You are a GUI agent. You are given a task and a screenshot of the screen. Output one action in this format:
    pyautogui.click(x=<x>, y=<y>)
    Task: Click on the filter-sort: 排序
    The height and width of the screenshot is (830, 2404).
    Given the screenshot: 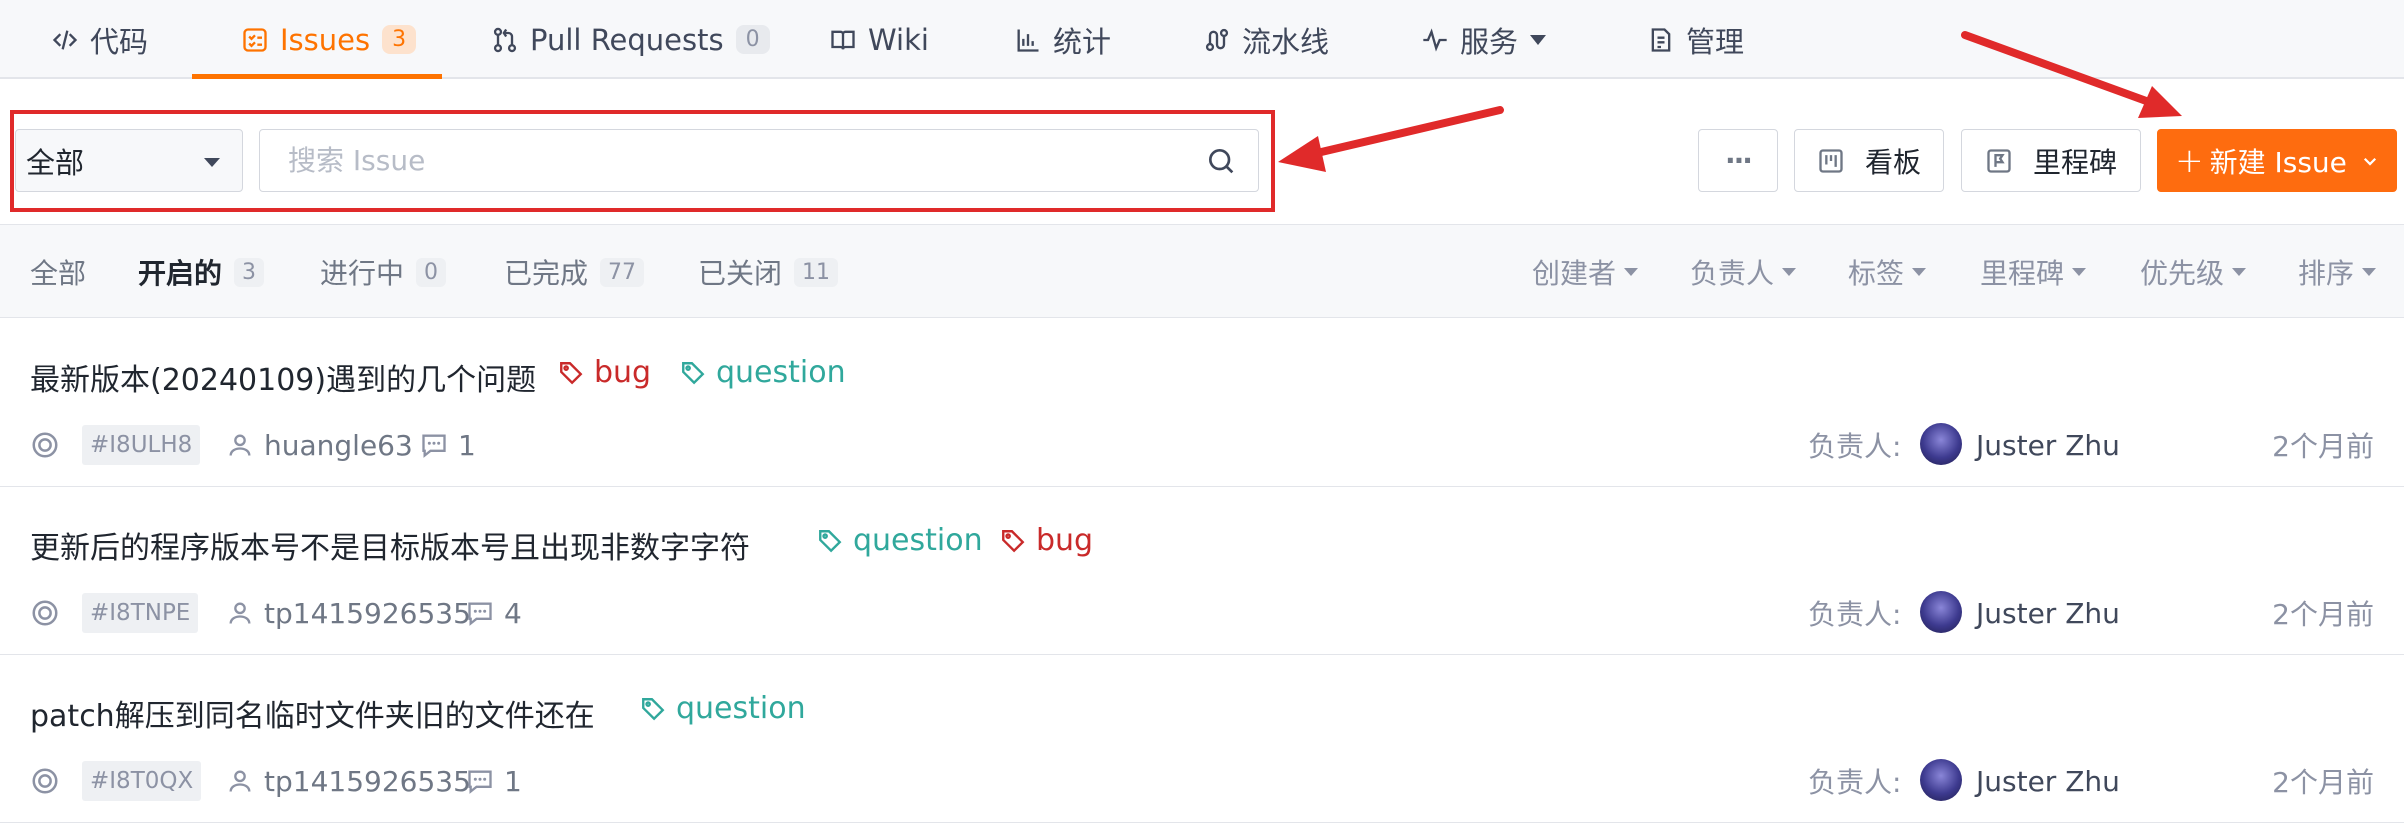 What is the action you would take?
    pyautogui.click(x=2337, y=272)
    